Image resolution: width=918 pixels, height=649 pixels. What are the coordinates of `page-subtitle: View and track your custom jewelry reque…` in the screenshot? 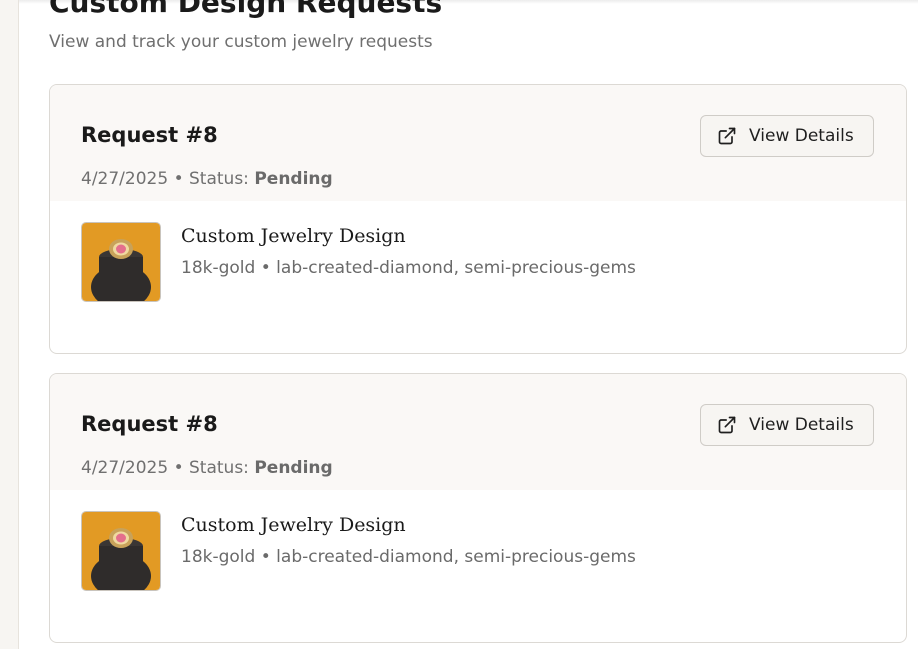 It's located at (241, 42).